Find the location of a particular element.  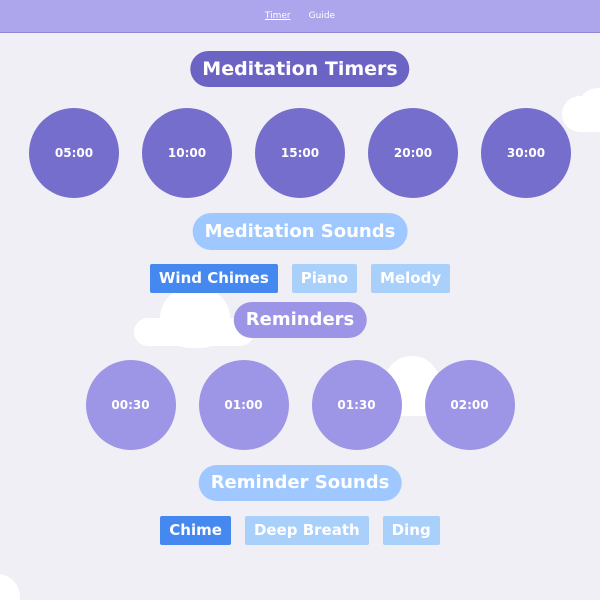

timer-option-10min: 10:00 is located at coordinates (187, 153).